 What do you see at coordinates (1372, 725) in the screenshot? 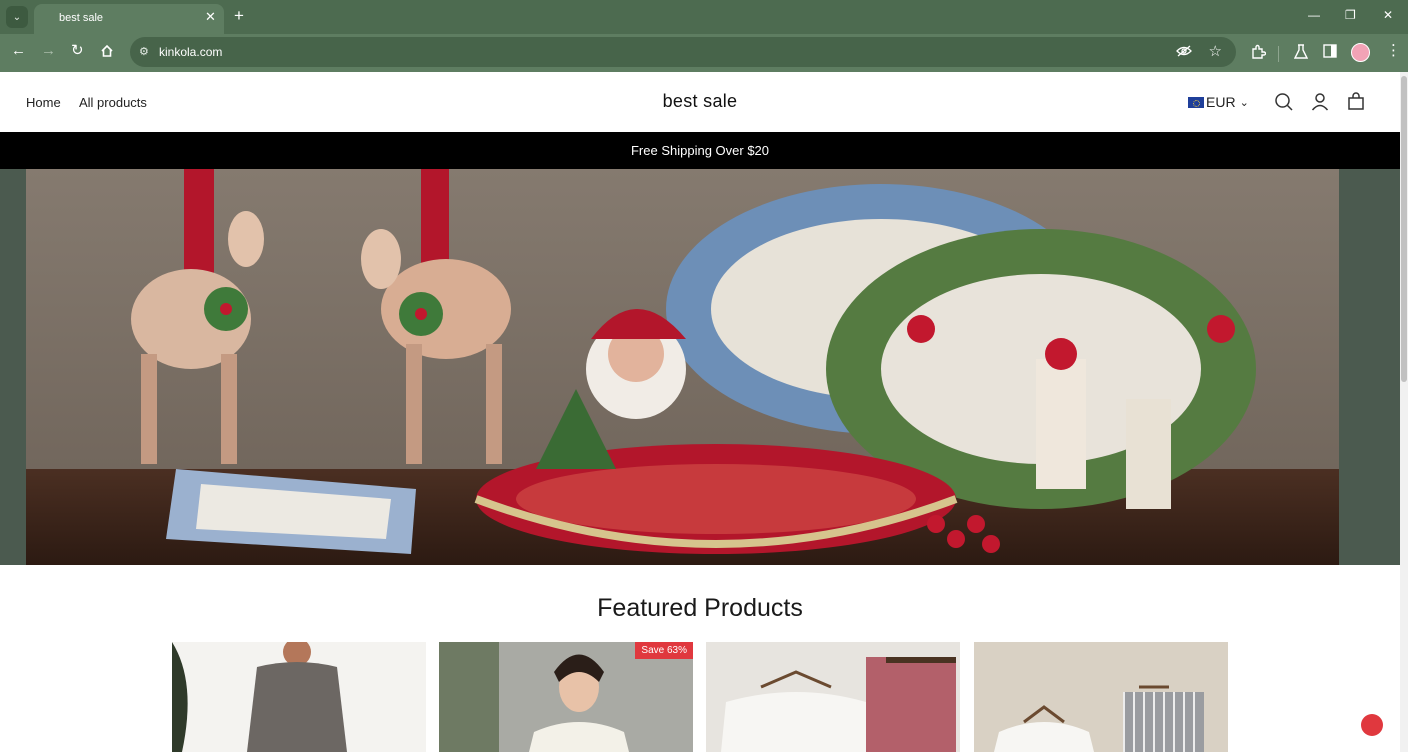
I see `chat-widget-icon` at bounding box center [1372, 725].